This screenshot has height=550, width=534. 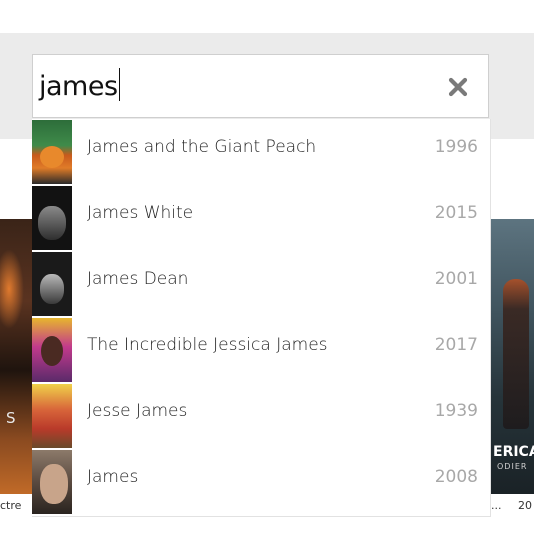 I want to click on result-item: James White 2015, so click(x=261, y=218).